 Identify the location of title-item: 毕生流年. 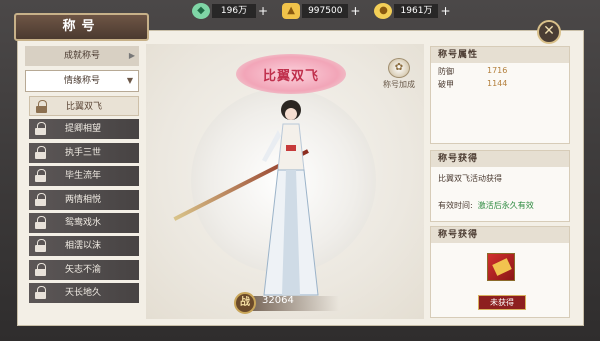
(84, 176).